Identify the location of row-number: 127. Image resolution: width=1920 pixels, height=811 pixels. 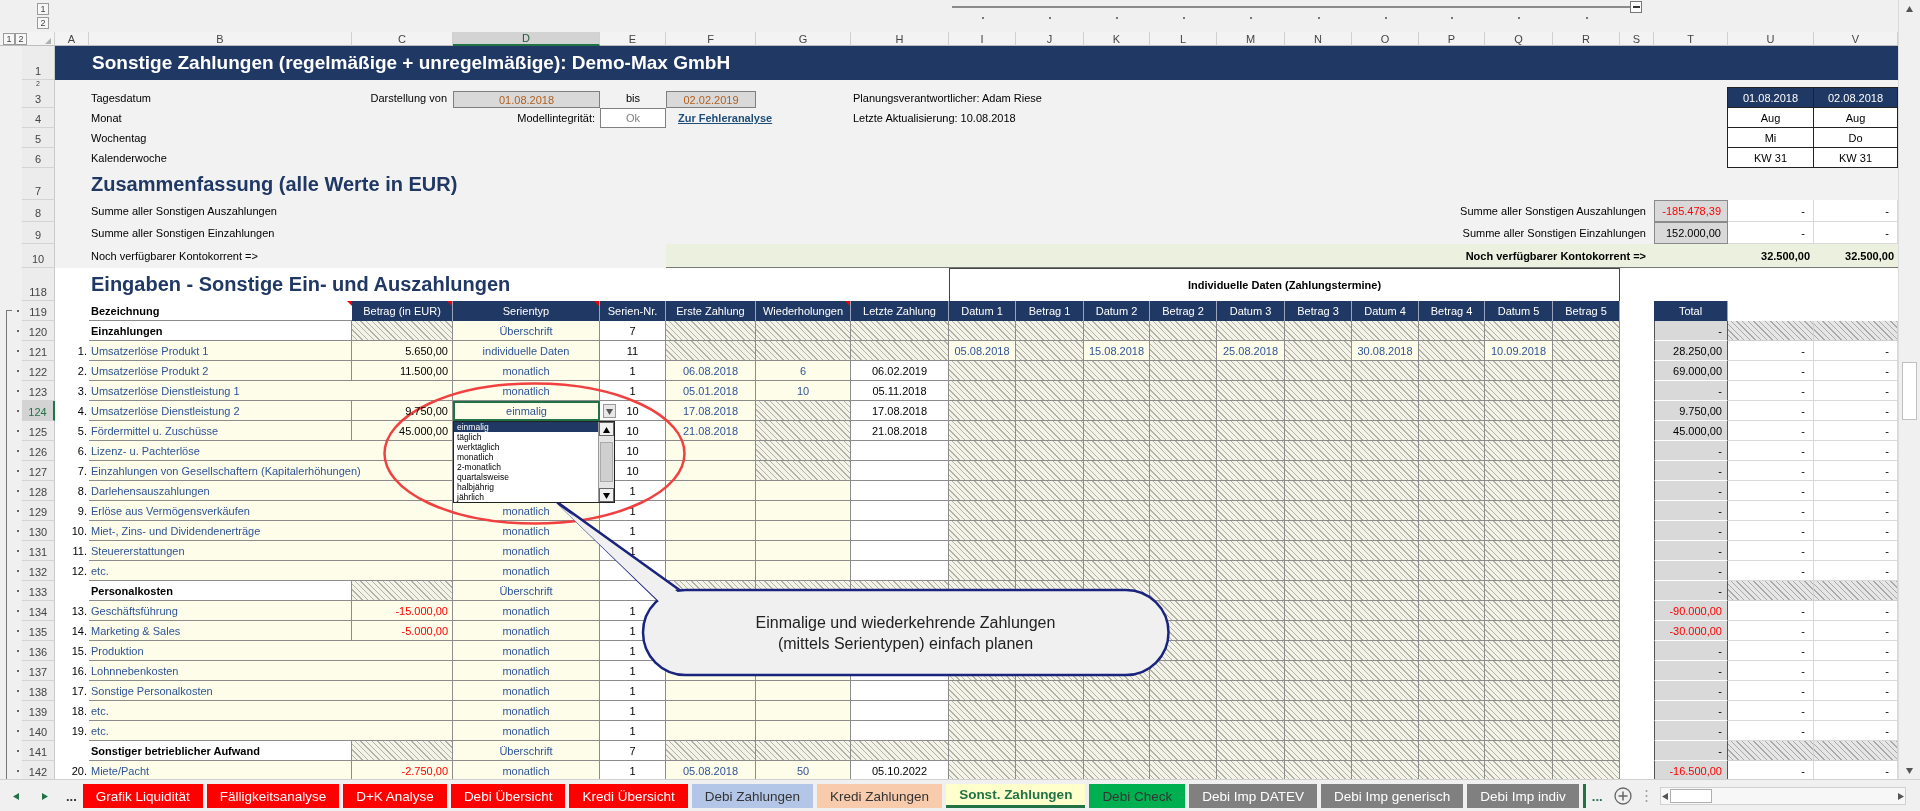
(38, 471).